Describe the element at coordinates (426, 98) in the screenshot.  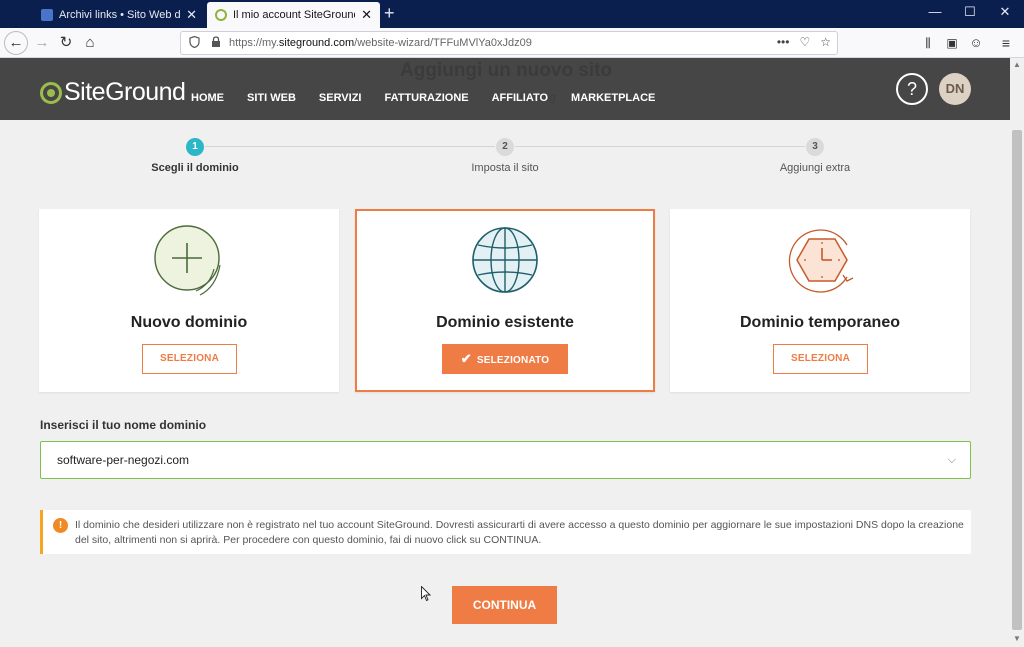
I see `nav-fatturazione: FATTURAZIONE` at that location.